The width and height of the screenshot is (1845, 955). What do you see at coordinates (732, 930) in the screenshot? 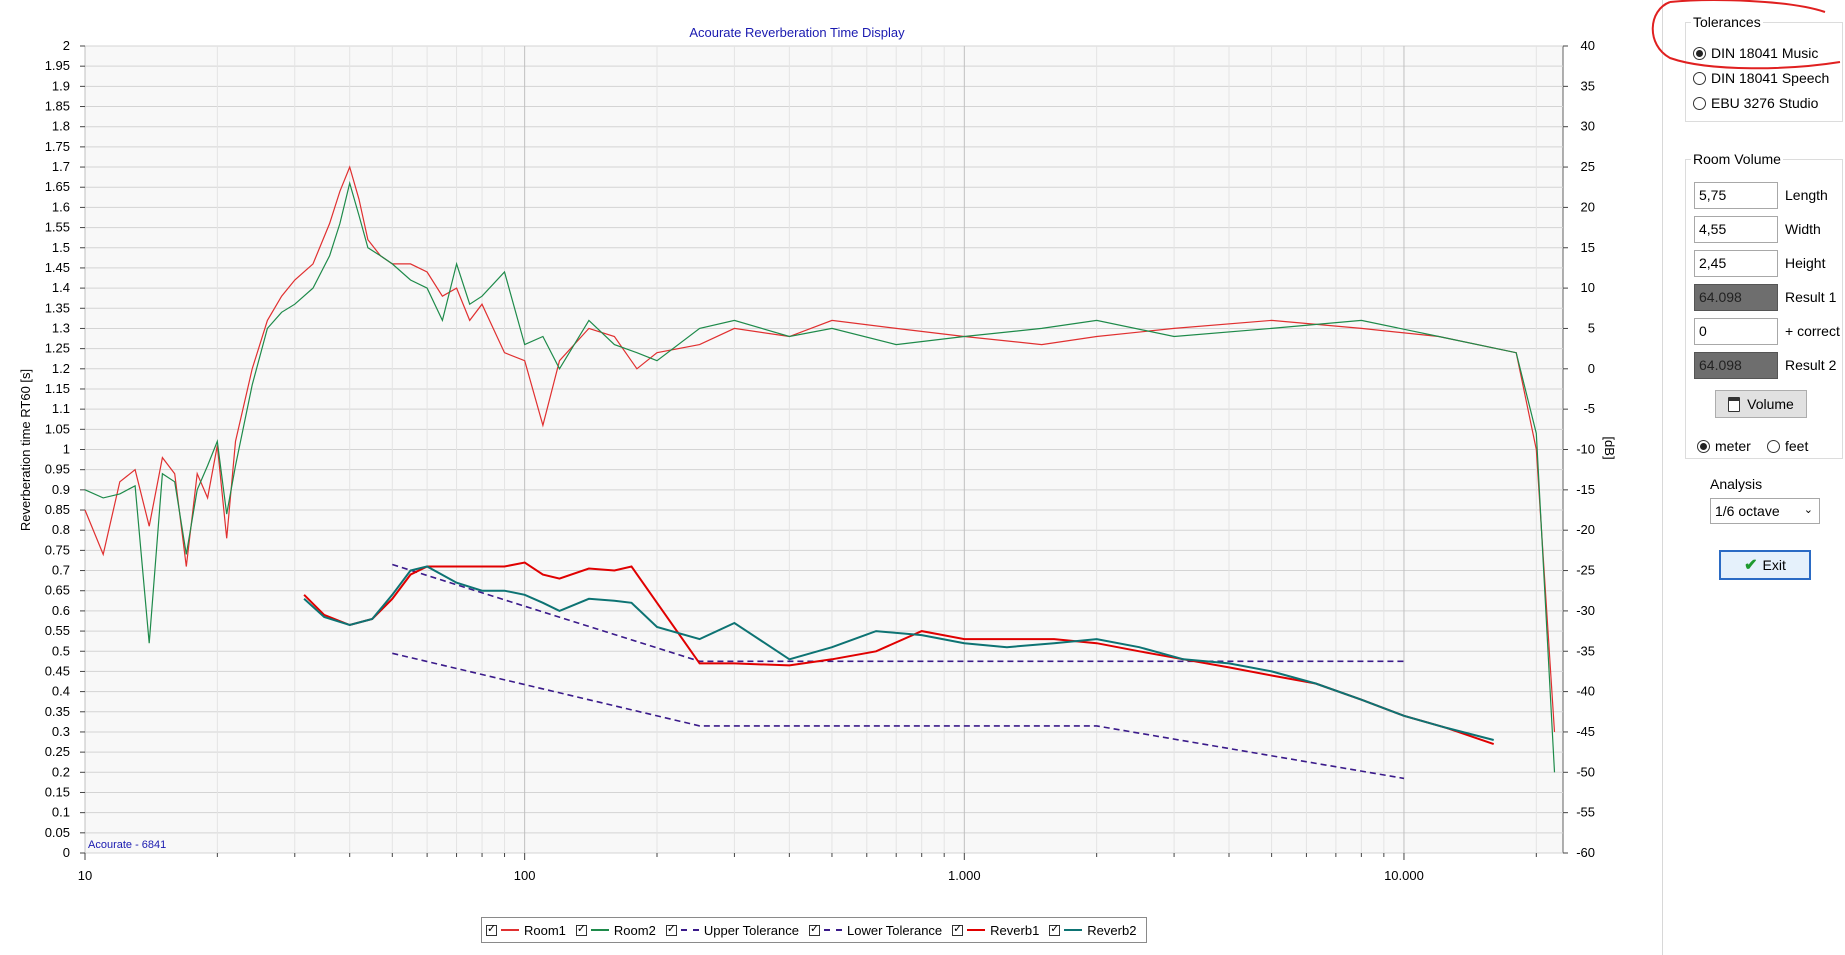
I see `legend-item-upper-tolerance: Upper Tolerance` at bounding box center [732, 930].